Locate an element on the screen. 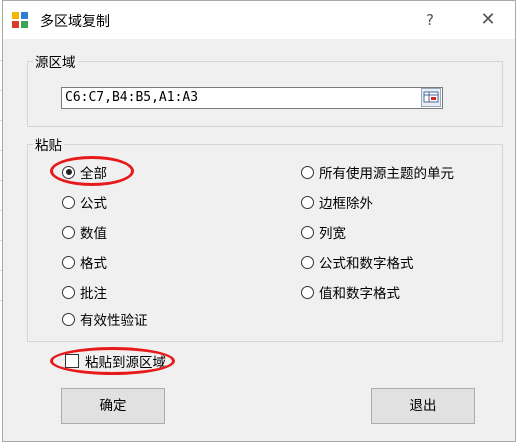 Image resolution: width=526 pixels, height=447 pixels. radio-formulas: 公式 is located at coordinates (84, 202).